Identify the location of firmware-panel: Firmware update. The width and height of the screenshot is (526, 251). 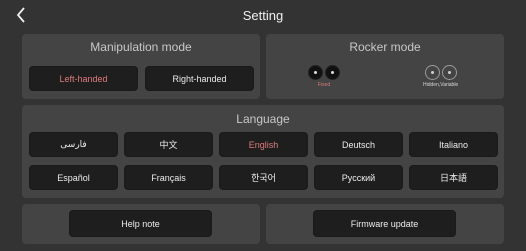
(385, 224).